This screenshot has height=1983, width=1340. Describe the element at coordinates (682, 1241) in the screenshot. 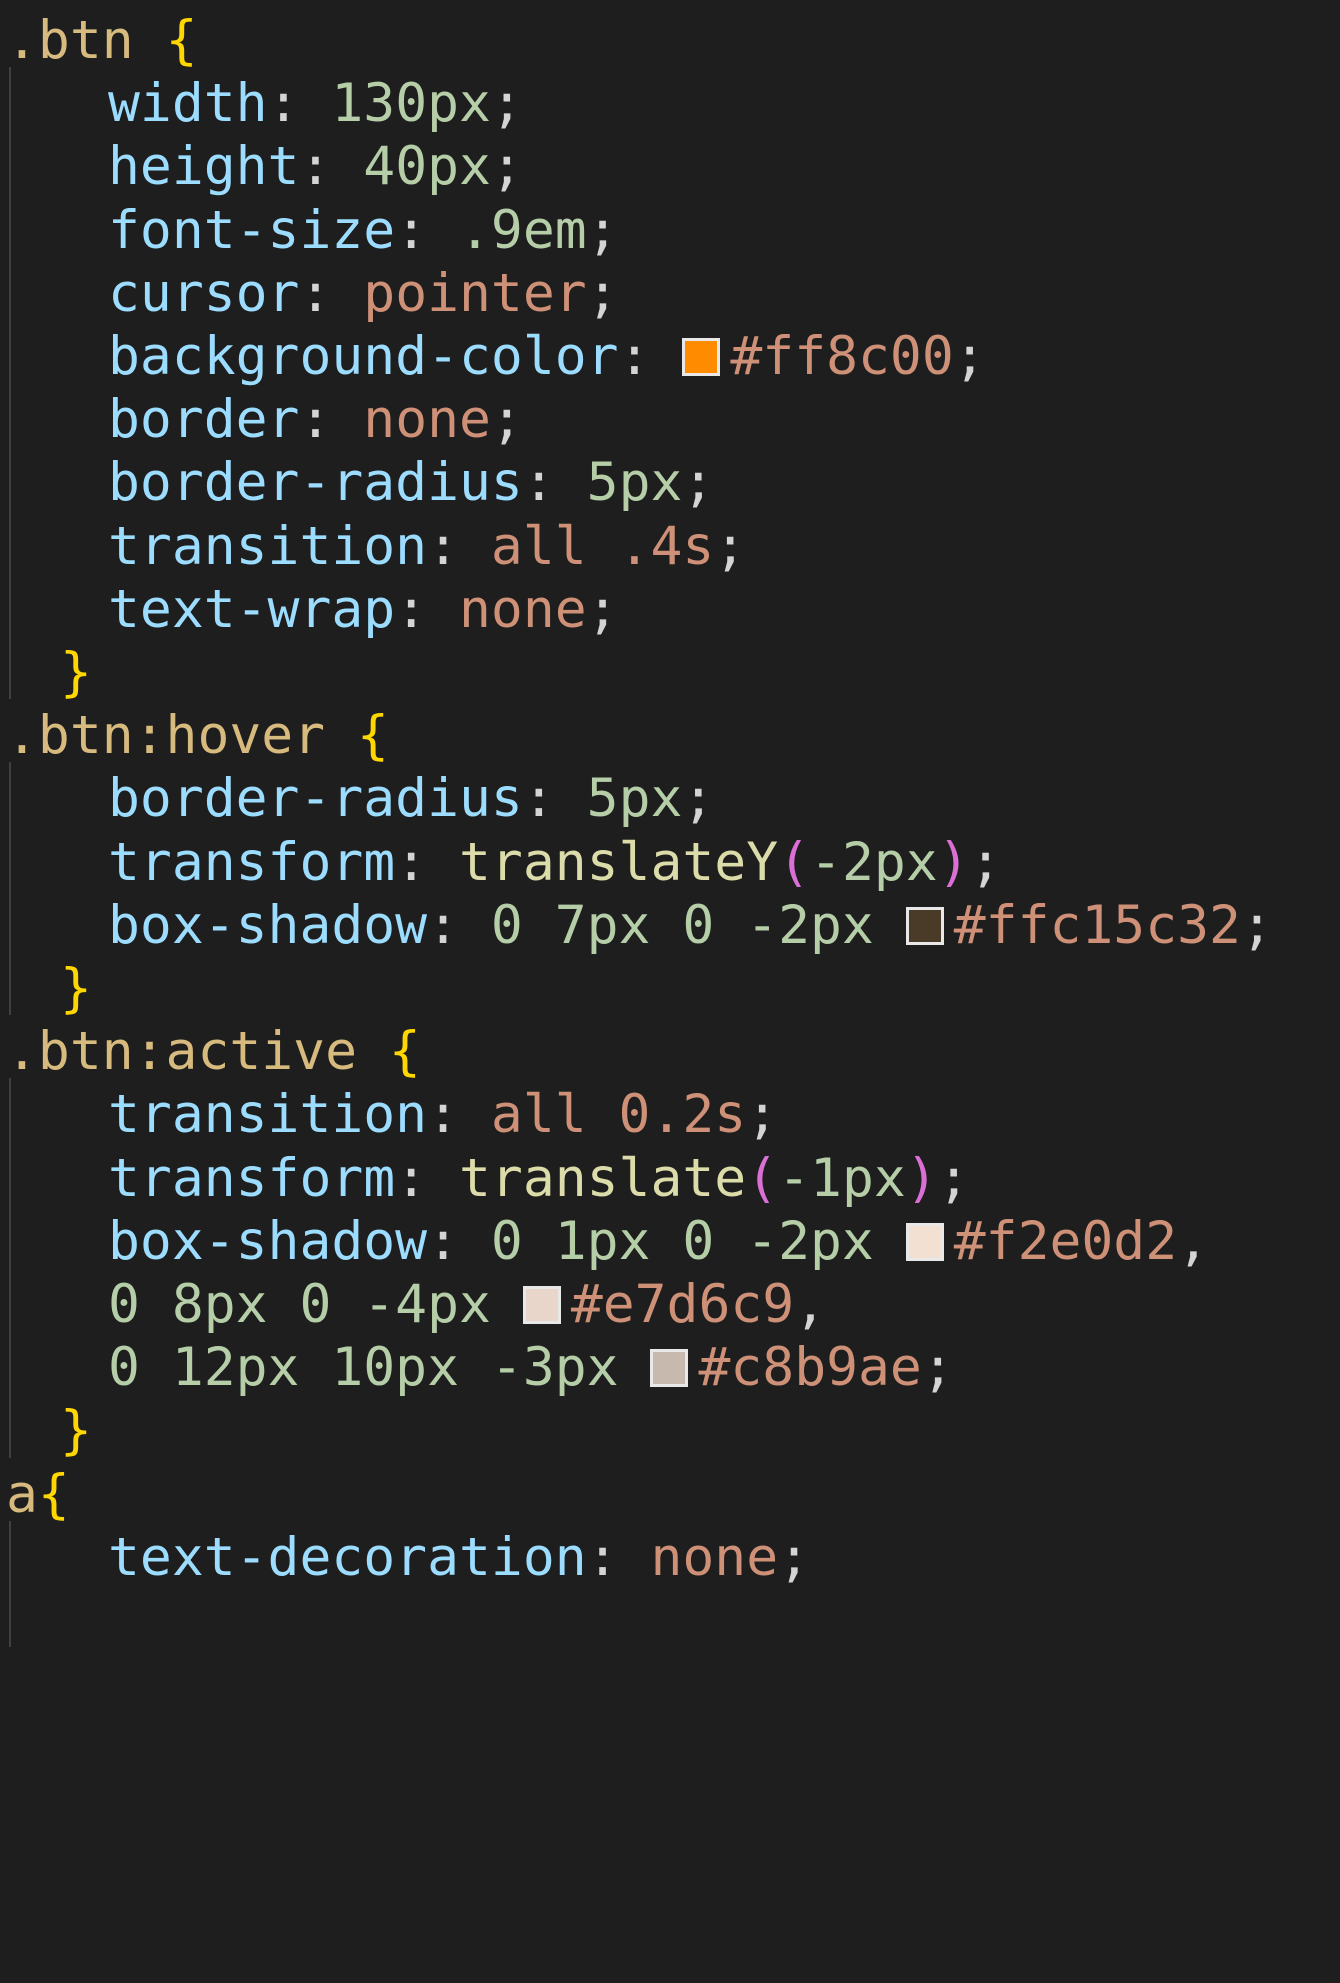

I see `css-value: 0 1px 0 -2px` at that location.